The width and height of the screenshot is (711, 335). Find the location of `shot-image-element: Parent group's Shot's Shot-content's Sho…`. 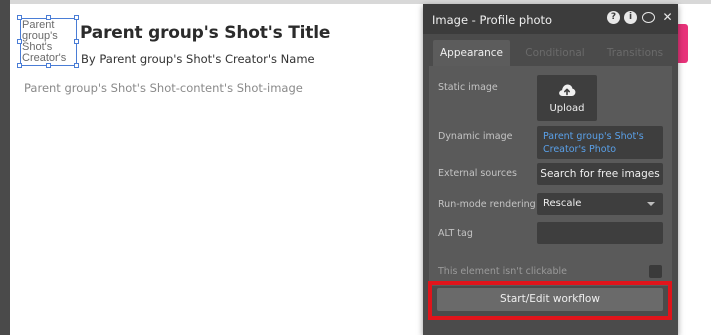

shot-image-element: Parent group's Shot's Shot-content's Sho… is located at coordinates (163, 88).